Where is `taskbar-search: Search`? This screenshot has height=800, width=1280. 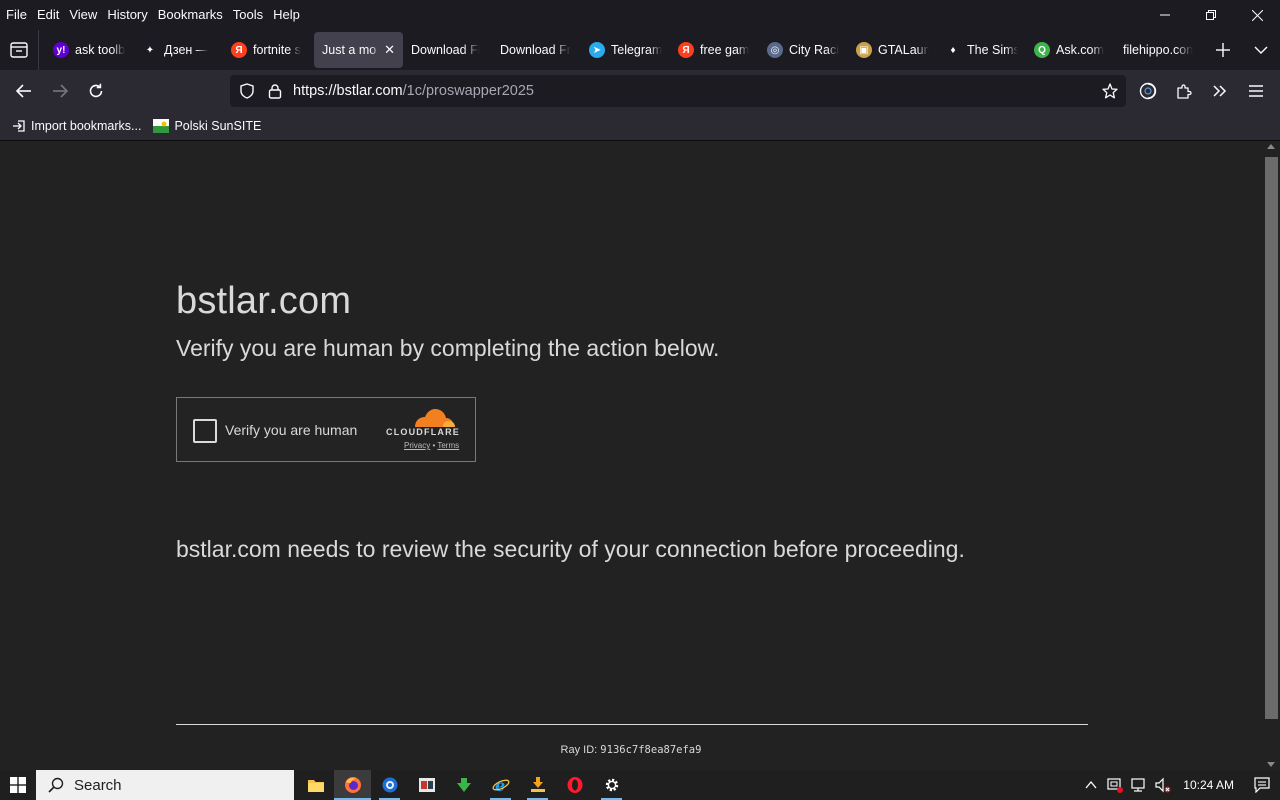
taskbar-search: Search is located at coordinates (165, 785).